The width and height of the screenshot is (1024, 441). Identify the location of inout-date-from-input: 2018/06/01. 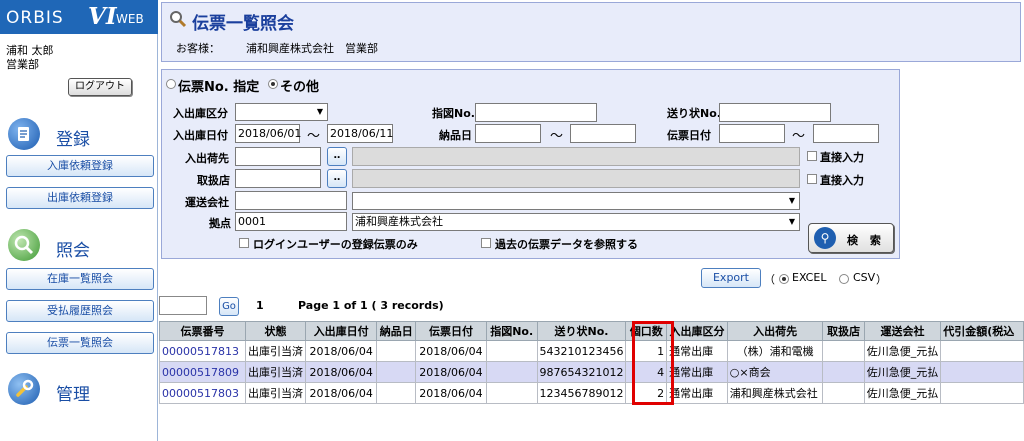
(268, 133).